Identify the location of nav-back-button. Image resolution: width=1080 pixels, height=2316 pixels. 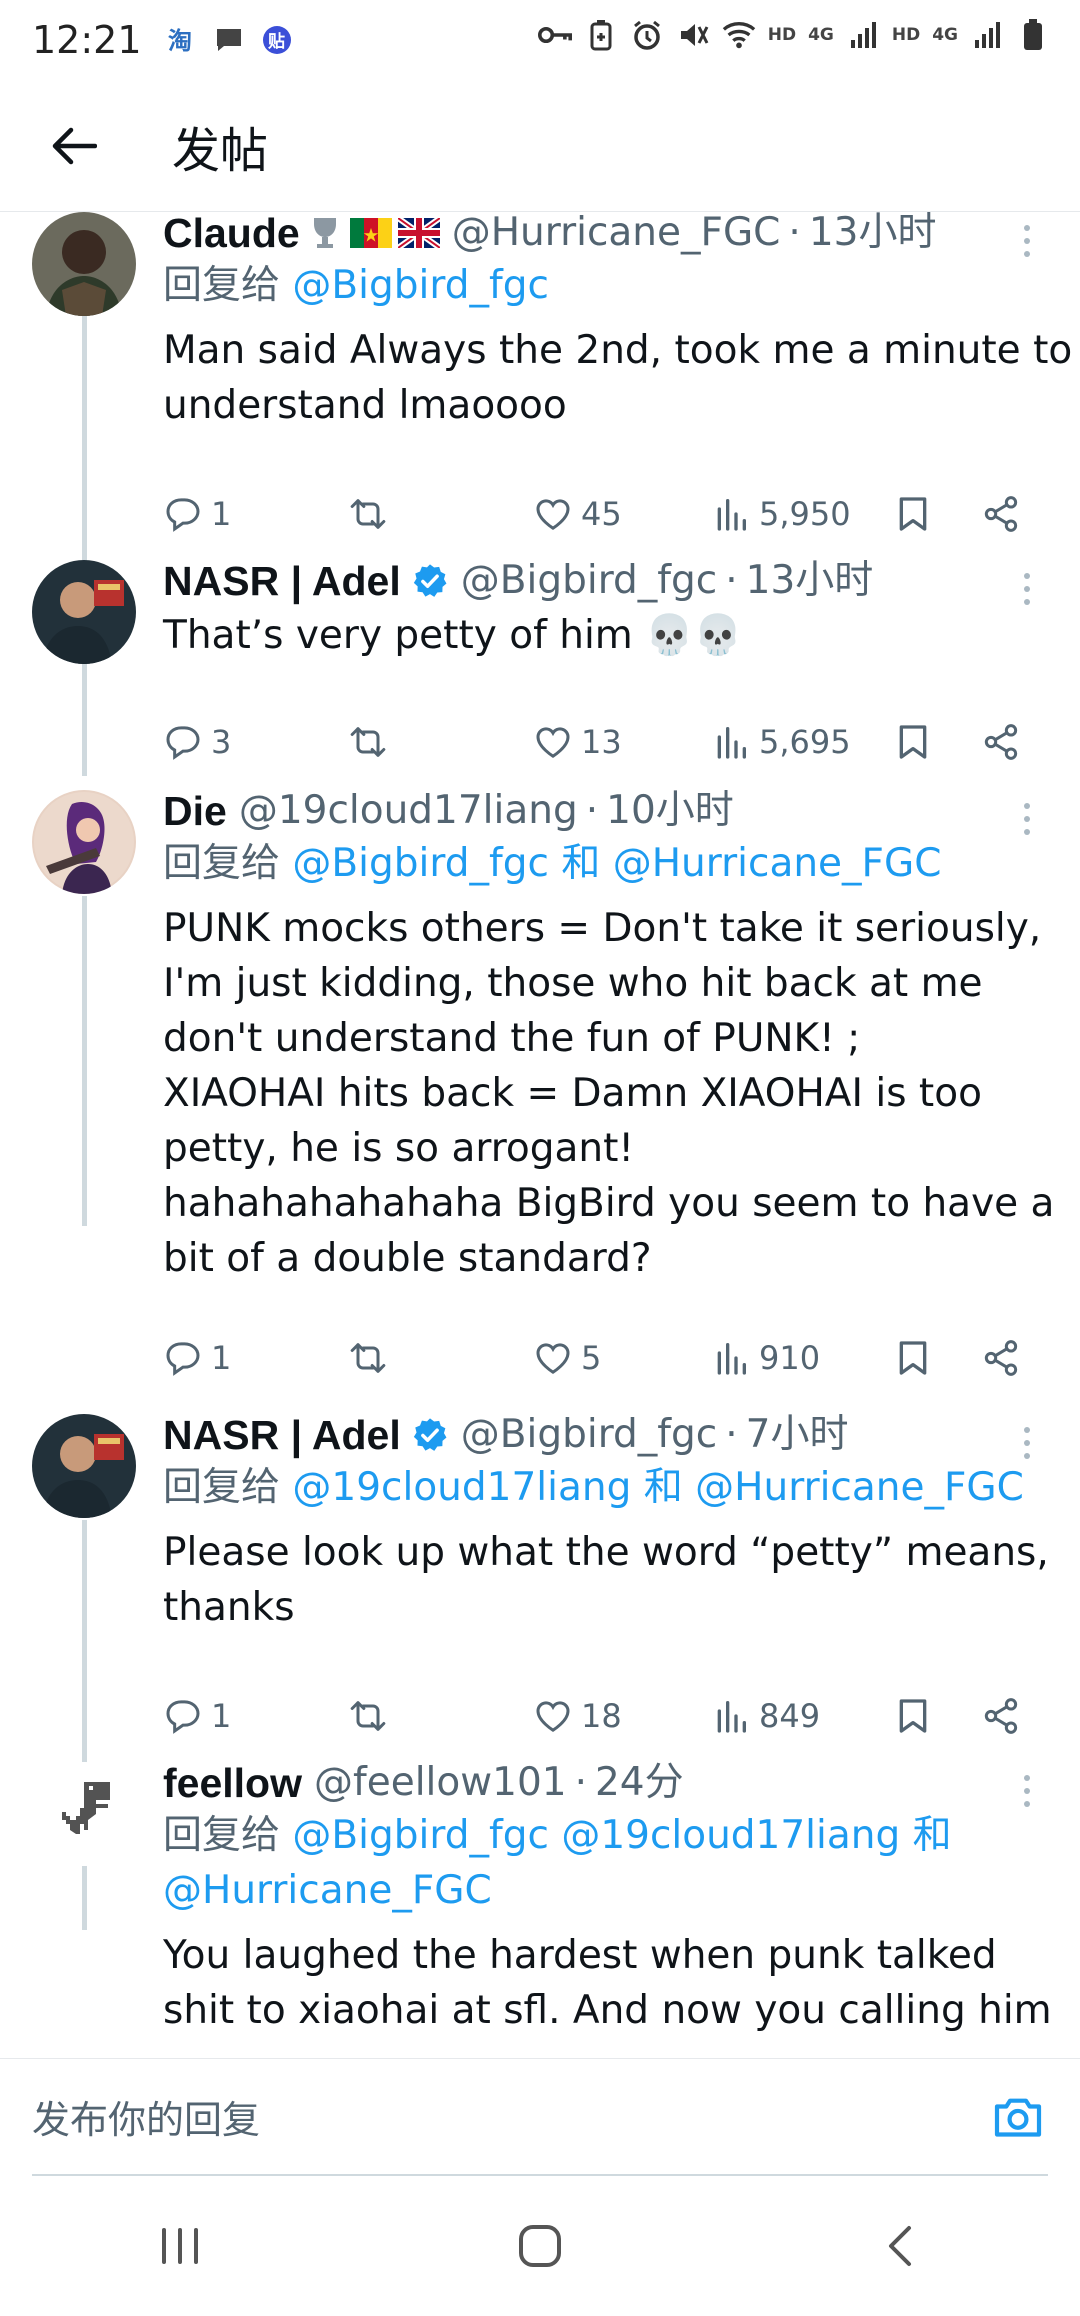
(900, 2246).